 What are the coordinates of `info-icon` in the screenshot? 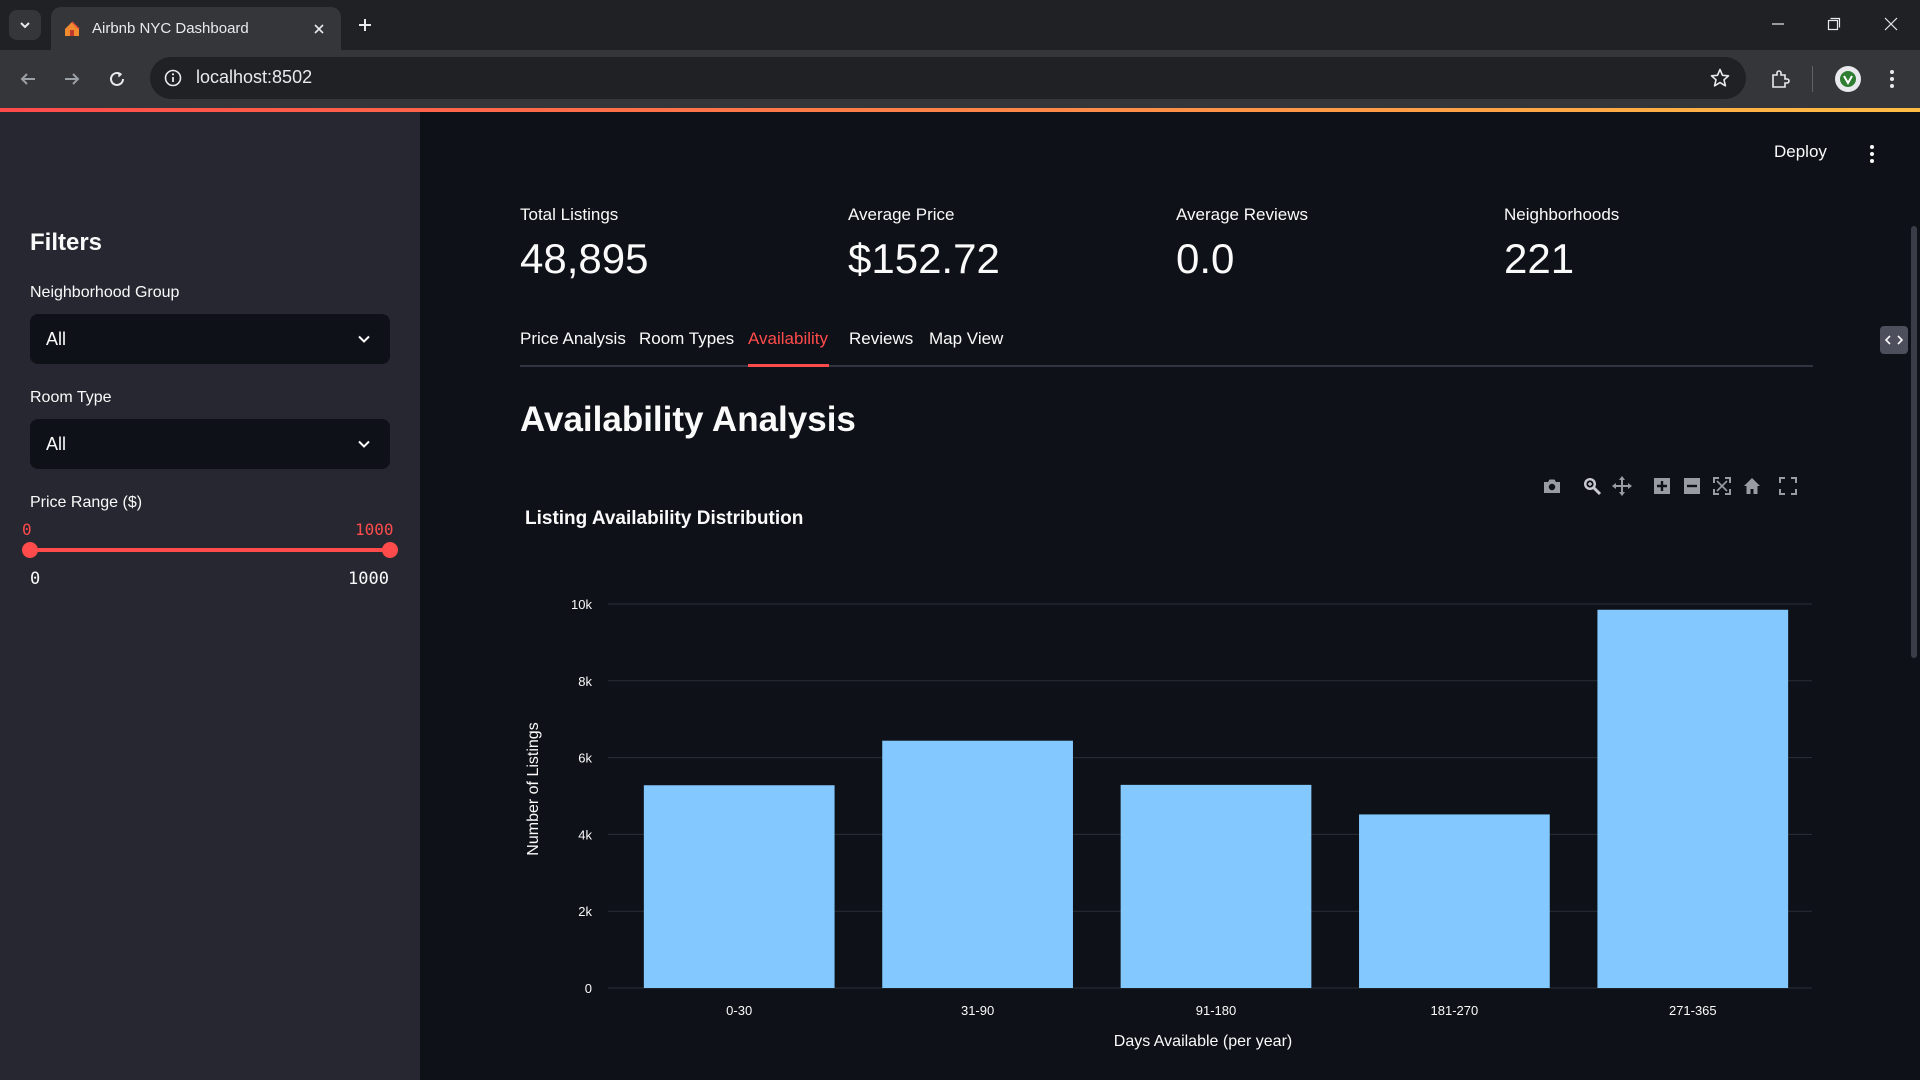 It's located at (173, 78).